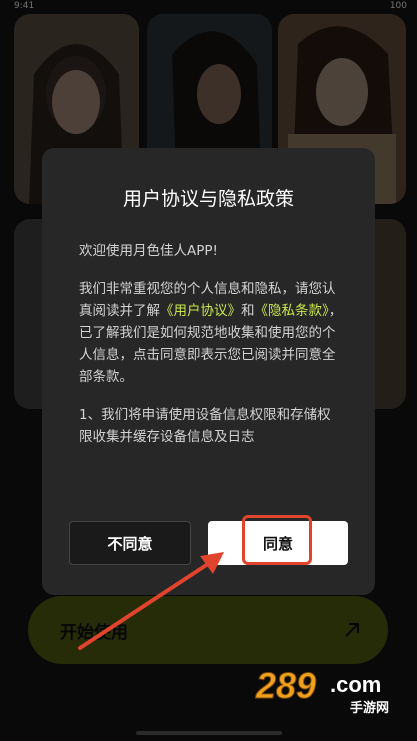  Describe the element at coordinates (277, 540) in the screenshot. I see `annotation-highlight-box` at that location.